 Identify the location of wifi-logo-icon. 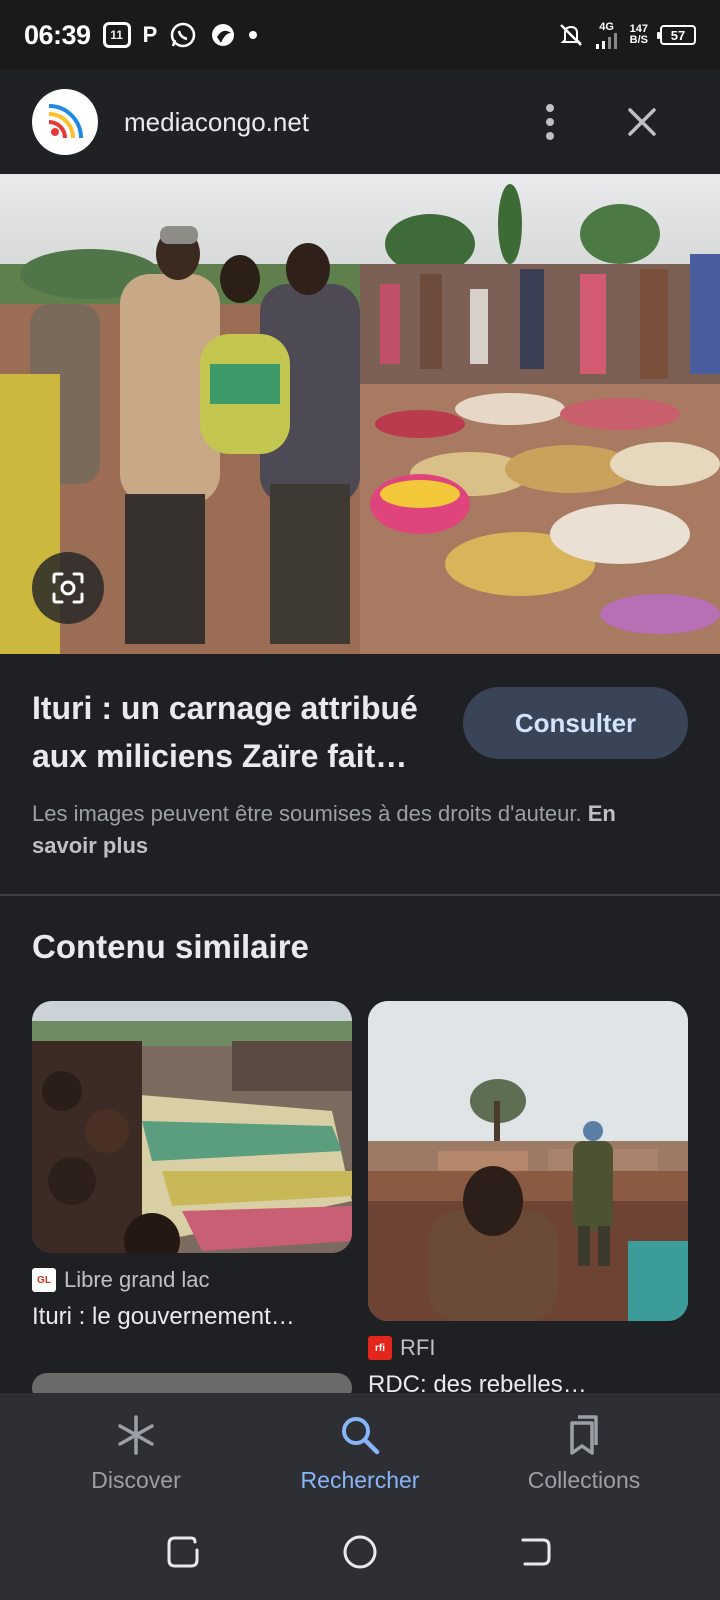
(65, 121).